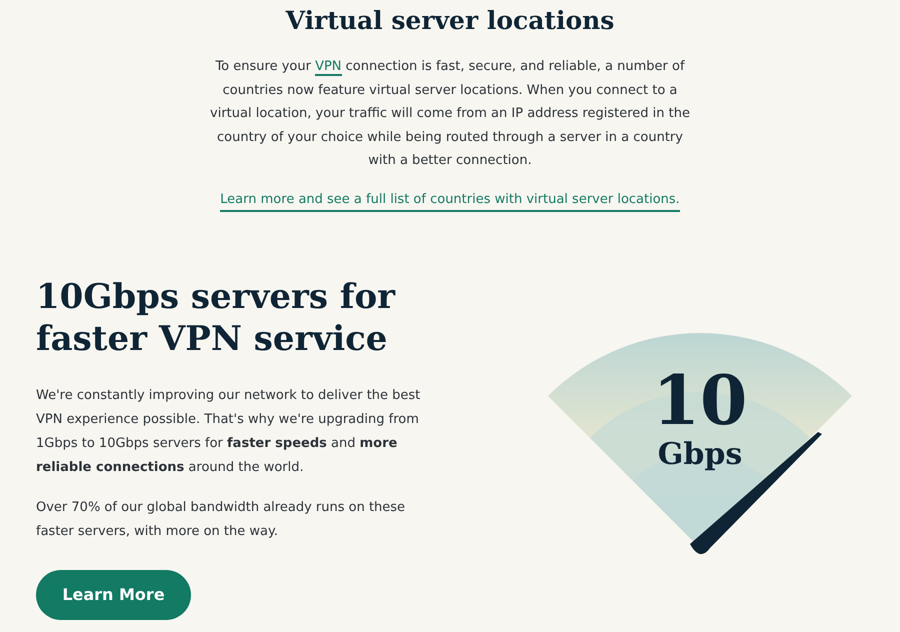 The image size is (900, 632). I want to click on learn-more-button: Learn More, so click(113, 595).